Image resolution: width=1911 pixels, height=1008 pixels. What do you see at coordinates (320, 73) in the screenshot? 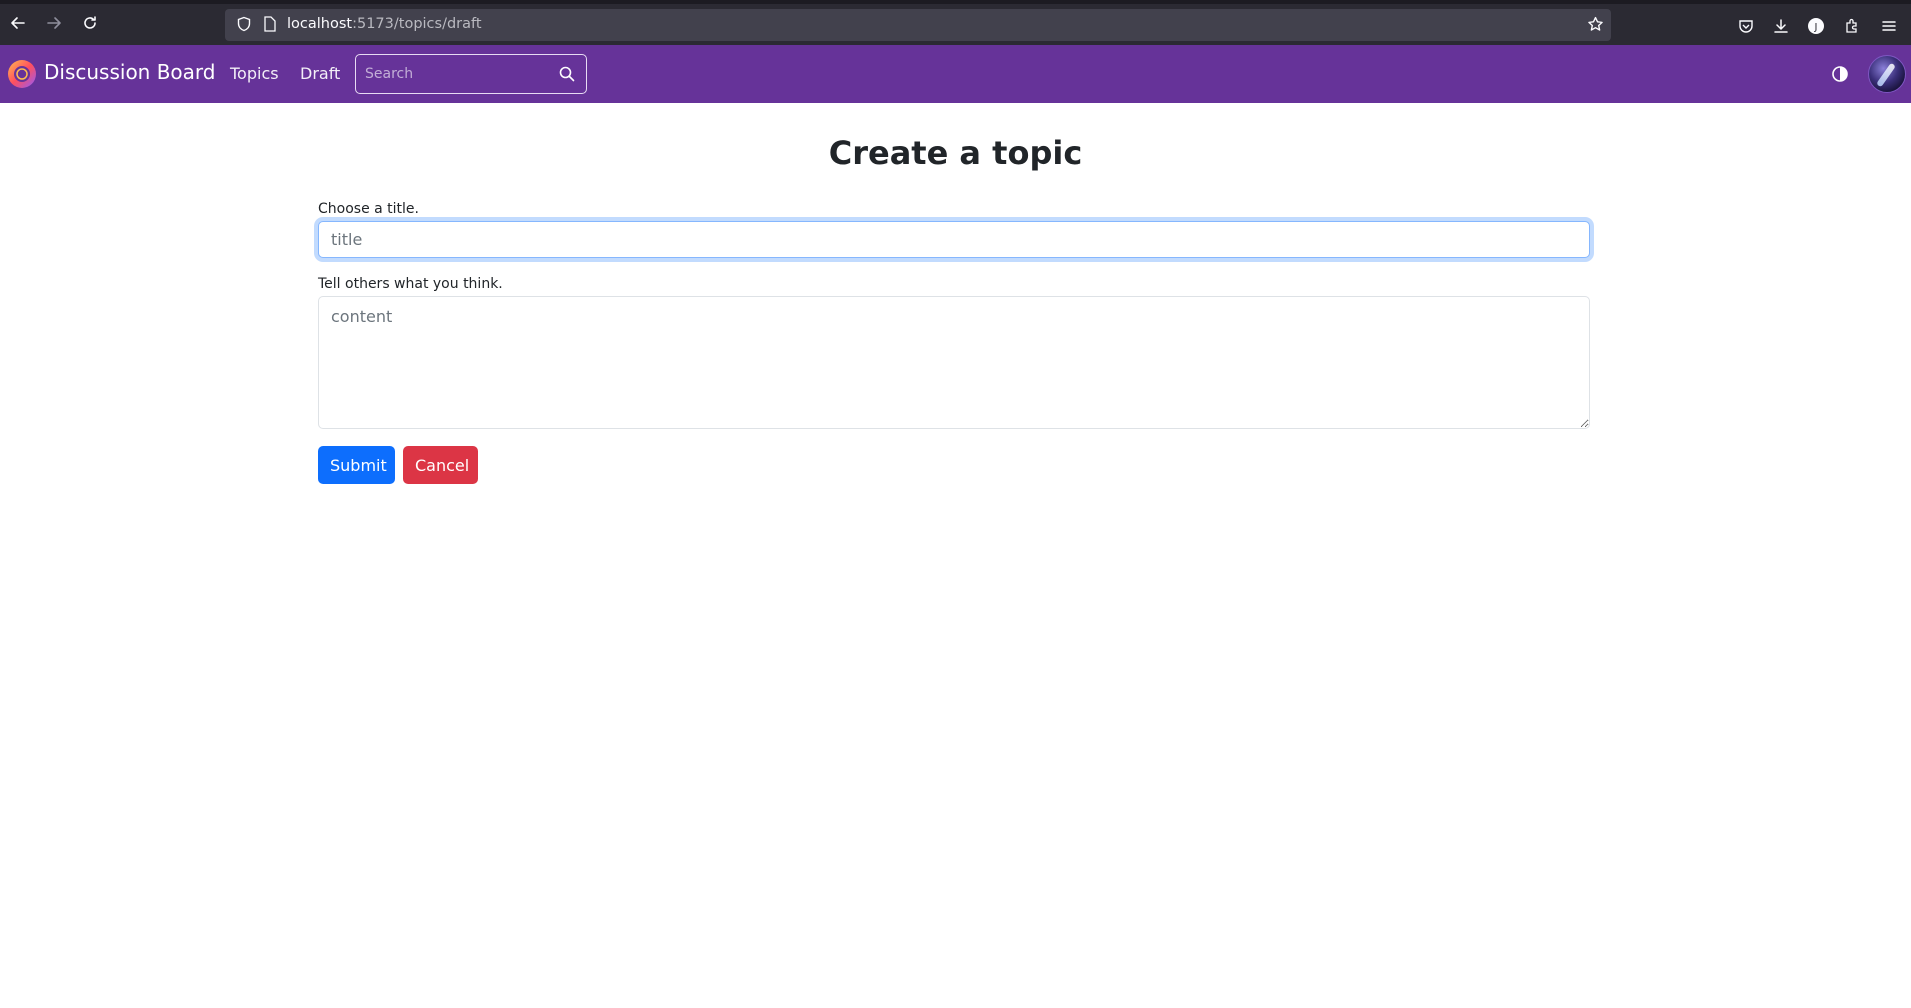
I see `nav-link-draft: Draft` at bounding box center [320, 73].